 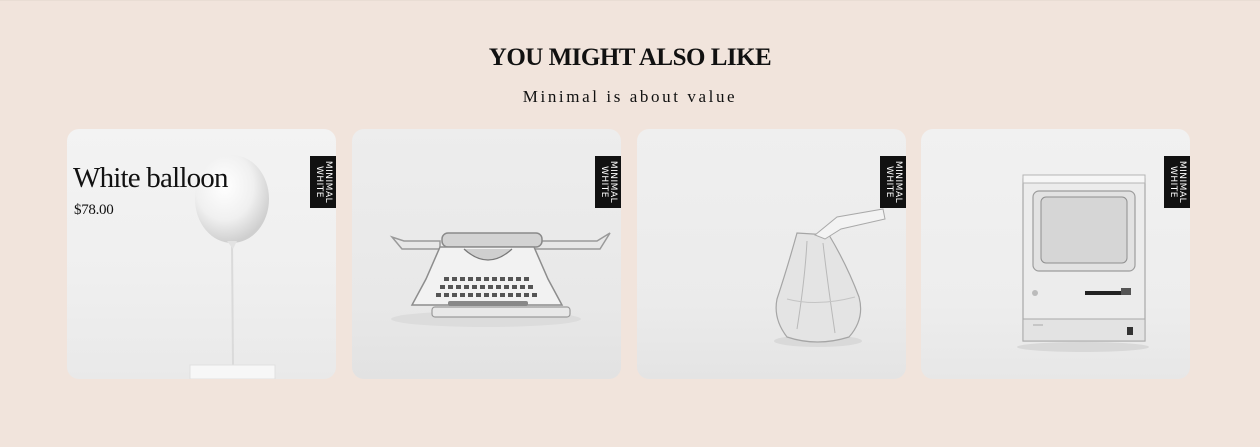 What do you see at coordinates (630, 57) in the screenshot?
I see `section-title: YOU MIGHT ALSO LIKE` at bounding box center [630, 57].